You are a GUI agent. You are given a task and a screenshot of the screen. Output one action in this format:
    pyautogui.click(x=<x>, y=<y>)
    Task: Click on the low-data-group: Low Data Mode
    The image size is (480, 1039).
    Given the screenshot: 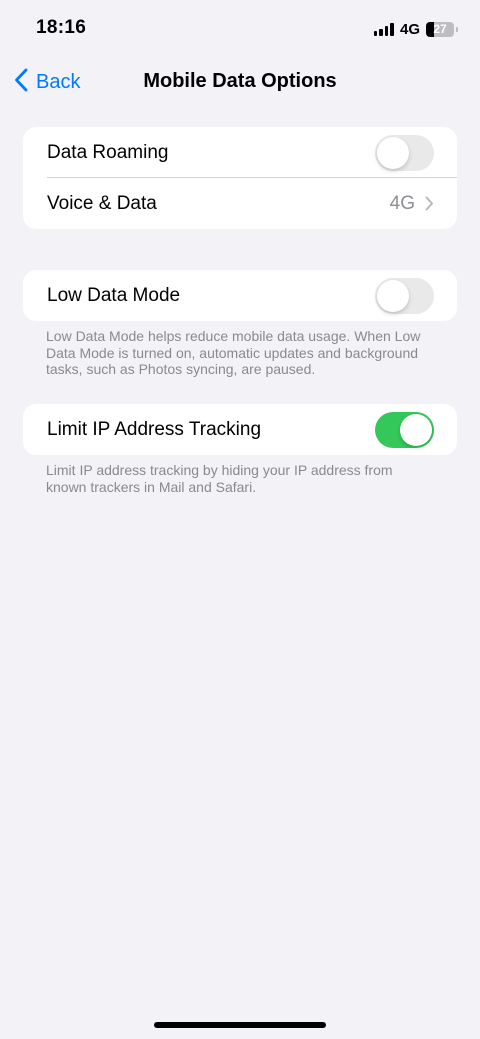 What is the action you would take?
    pyautogui.click(x=240, y=295)
    